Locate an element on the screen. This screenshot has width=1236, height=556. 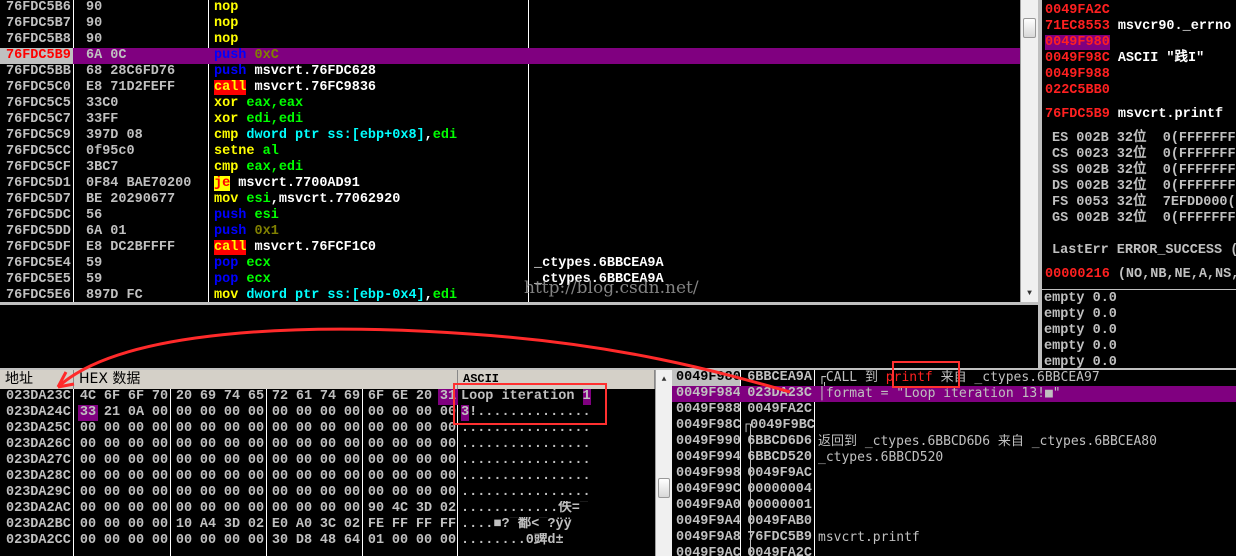
register-line: 0049F98C ASCII "践I" is located at coordinates (1124, 59).